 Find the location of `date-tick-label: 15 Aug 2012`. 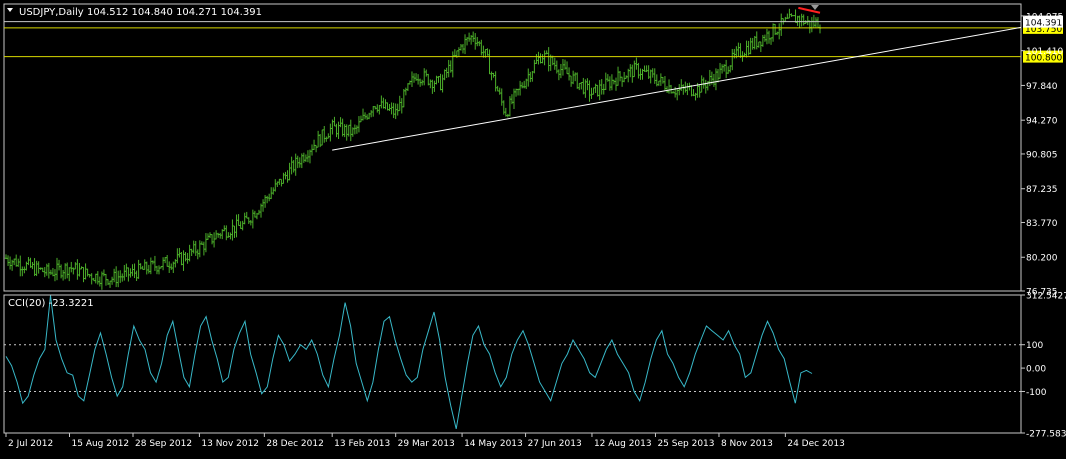

date-tick-label: 15 Aug 2012 is located at coordinates (101, 444).